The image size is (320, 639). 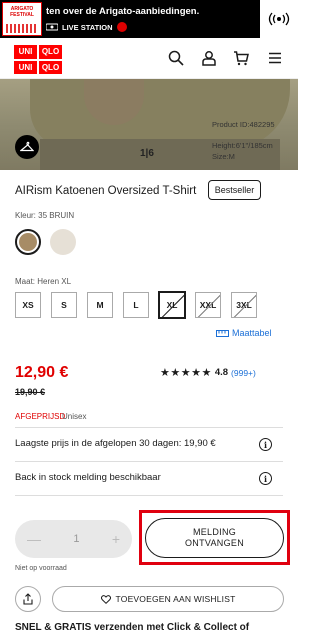 I want to click on live-station-label: LIVE STATION, so click(x=87, y=27).